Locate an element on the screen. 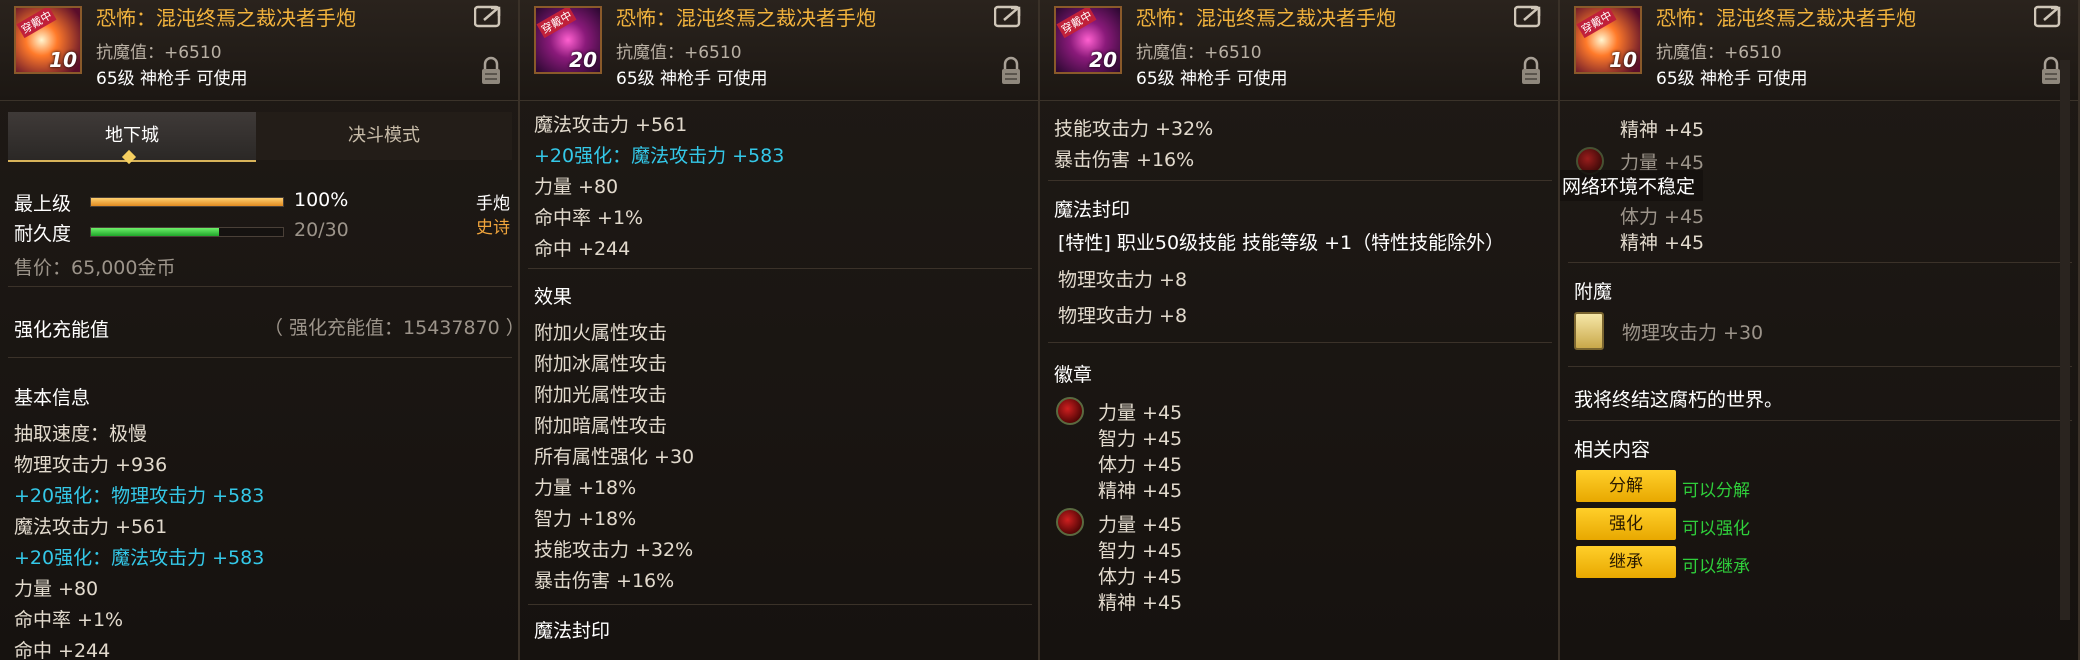 The image size is (2080, 660). durability-bar is located at coordinates (187, 232).